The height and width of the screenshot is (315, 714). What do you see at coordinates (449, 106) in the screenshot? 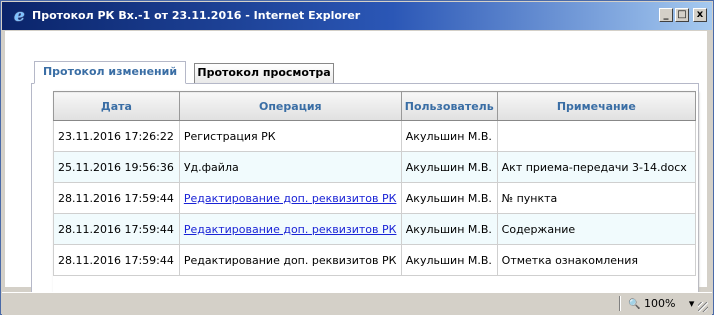
I see `column-header-user: Пользователь` at bounding box center [449, 106].